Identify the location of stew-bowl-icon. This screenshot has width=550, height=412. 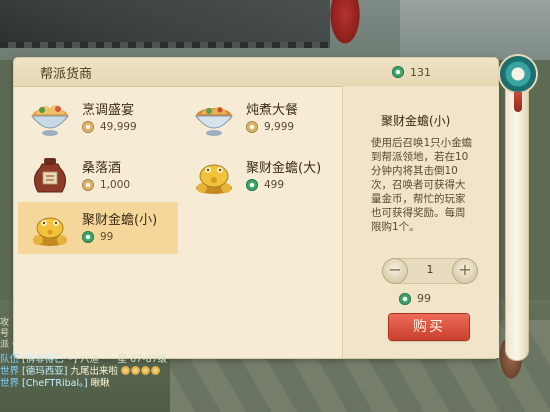
(214, 121).